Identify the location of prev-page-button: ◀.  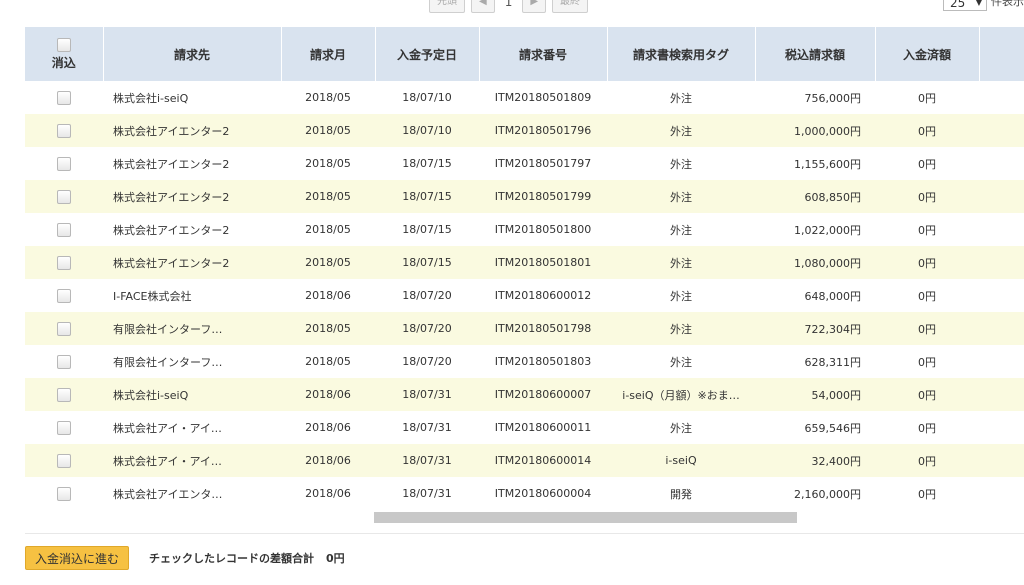
(483, 6).